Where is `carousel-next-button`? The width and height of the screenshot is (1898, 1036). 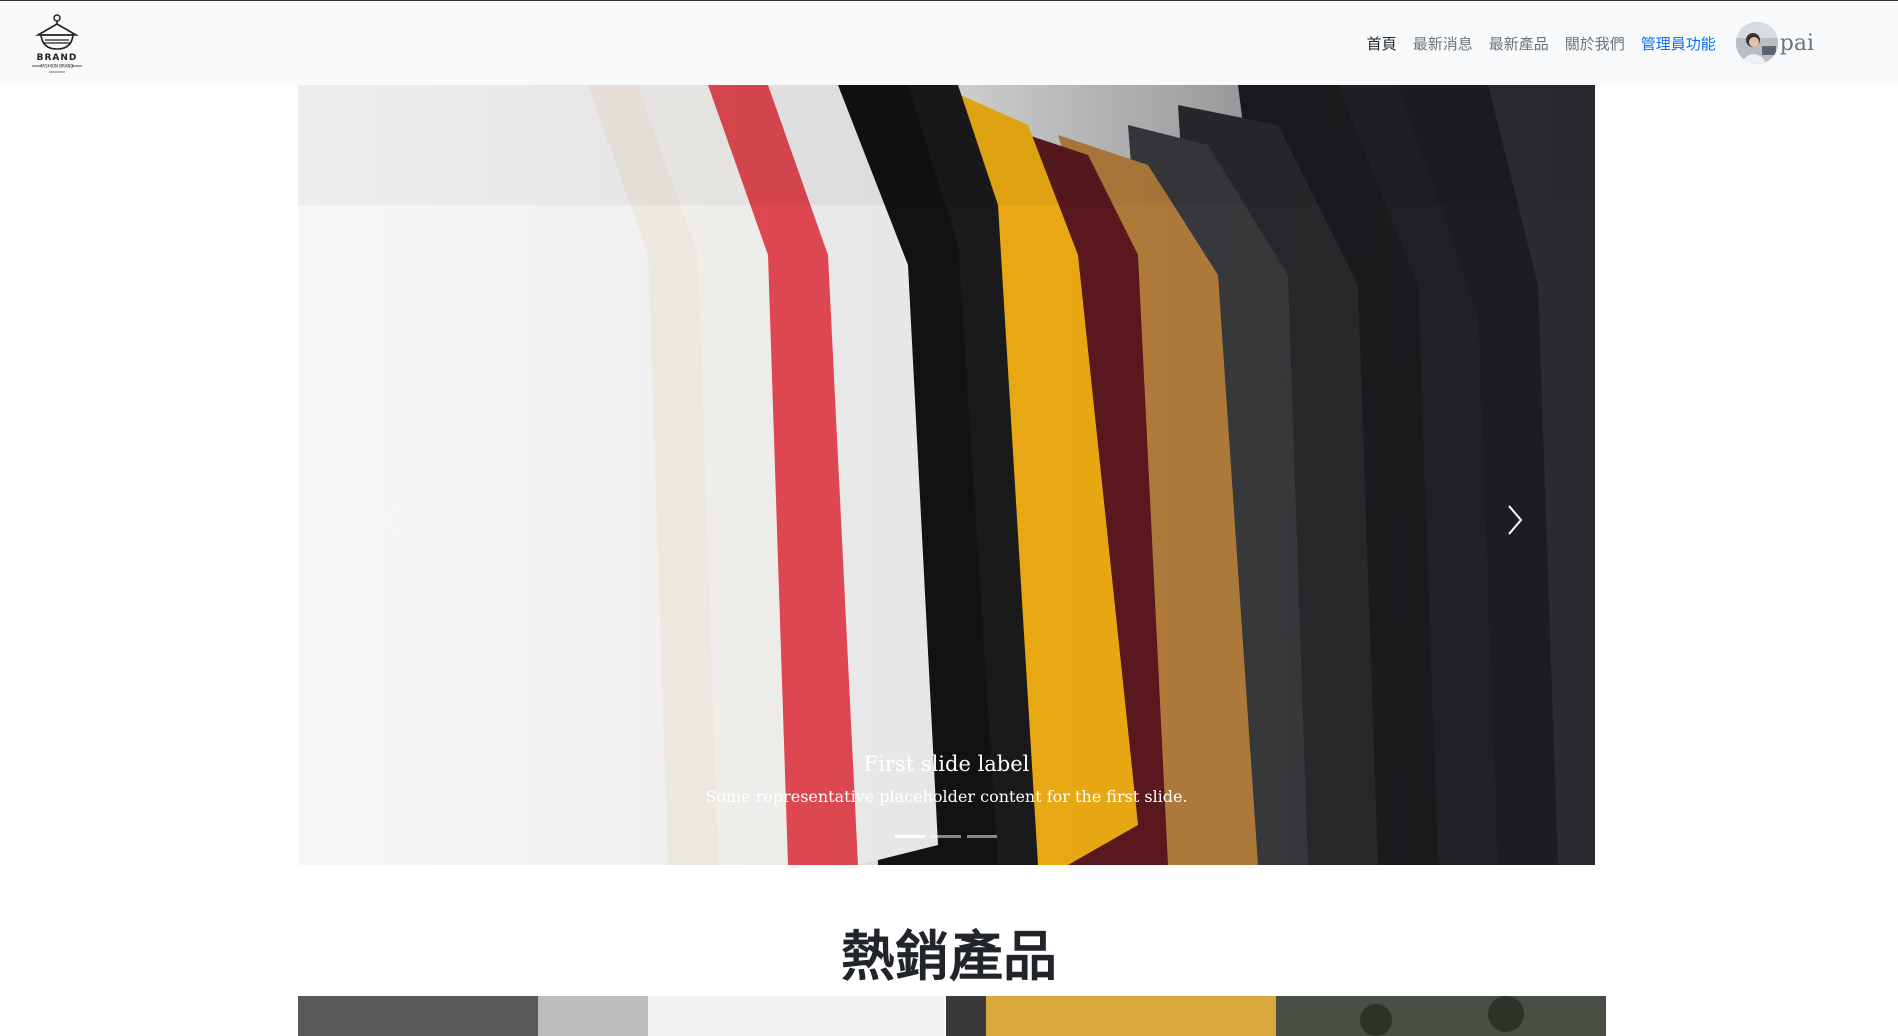 carousel-next-button is located at coordinates (1515, 520).